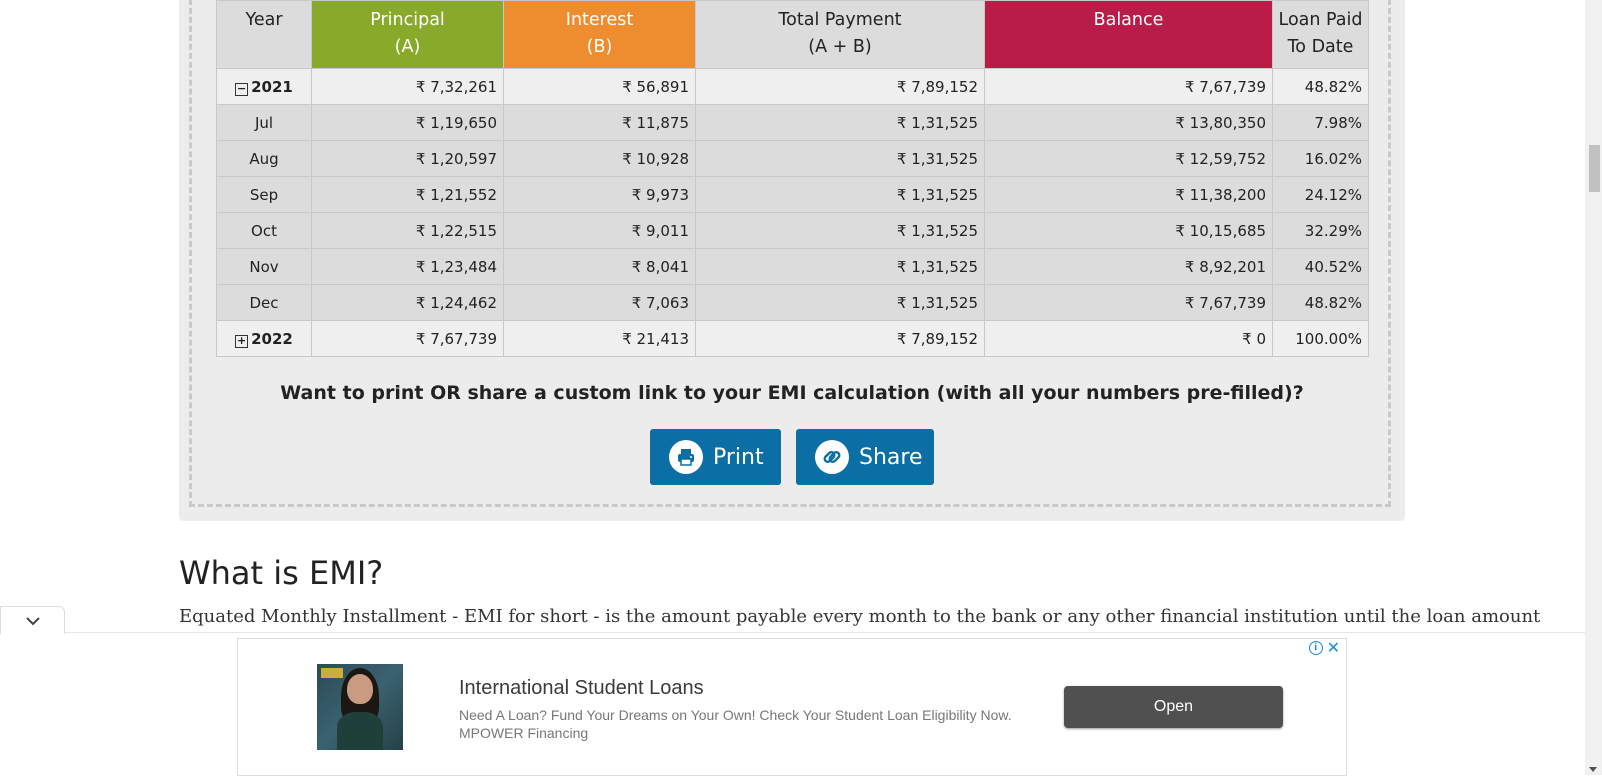 Image resolution: width=1602 pixels, height=776 pixels. What do you see at coordinates (407, 86) in the screenshot?
I see `principal-cell: ₹ 7,32,261` at bounding box center [407, 86].